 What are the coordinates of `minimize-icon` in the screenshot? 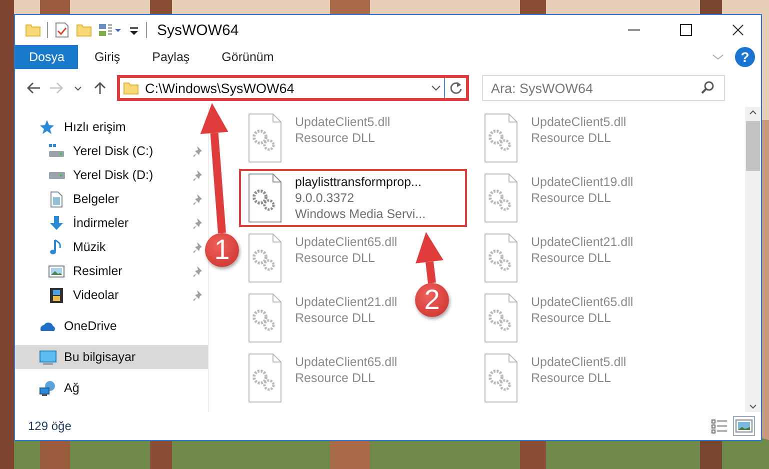 It's located at (634, 30).